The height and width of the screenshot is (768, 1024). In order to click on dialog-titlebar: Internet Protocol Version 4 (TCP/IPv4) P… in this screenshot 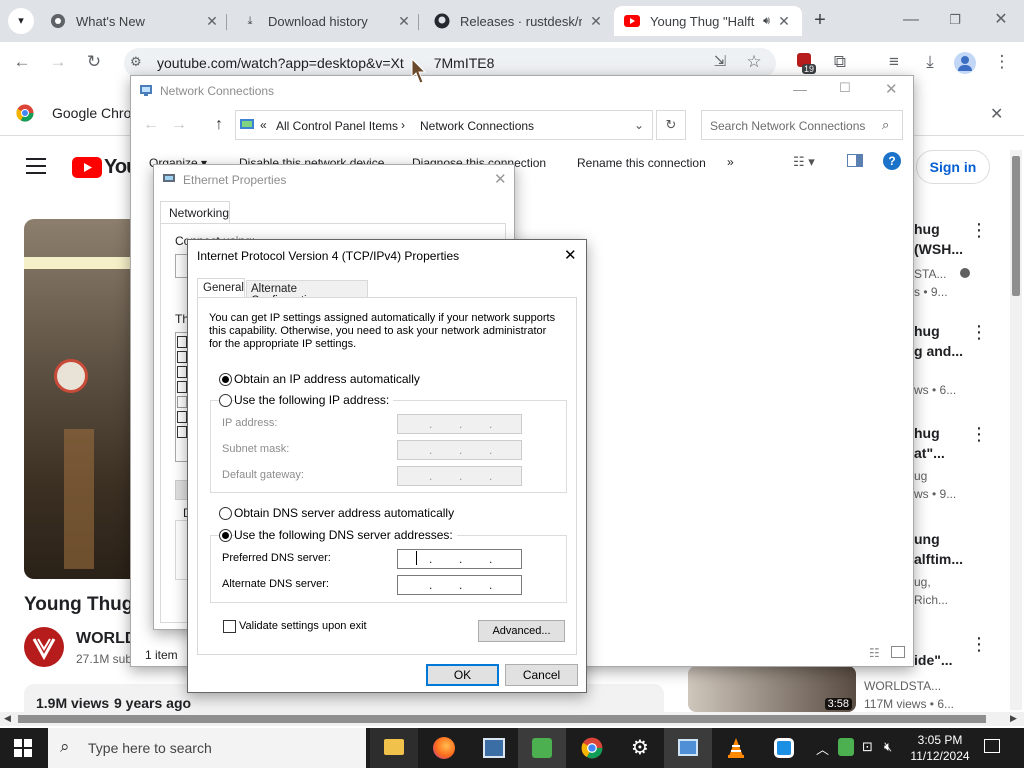, I will do `click(387, 255)`.